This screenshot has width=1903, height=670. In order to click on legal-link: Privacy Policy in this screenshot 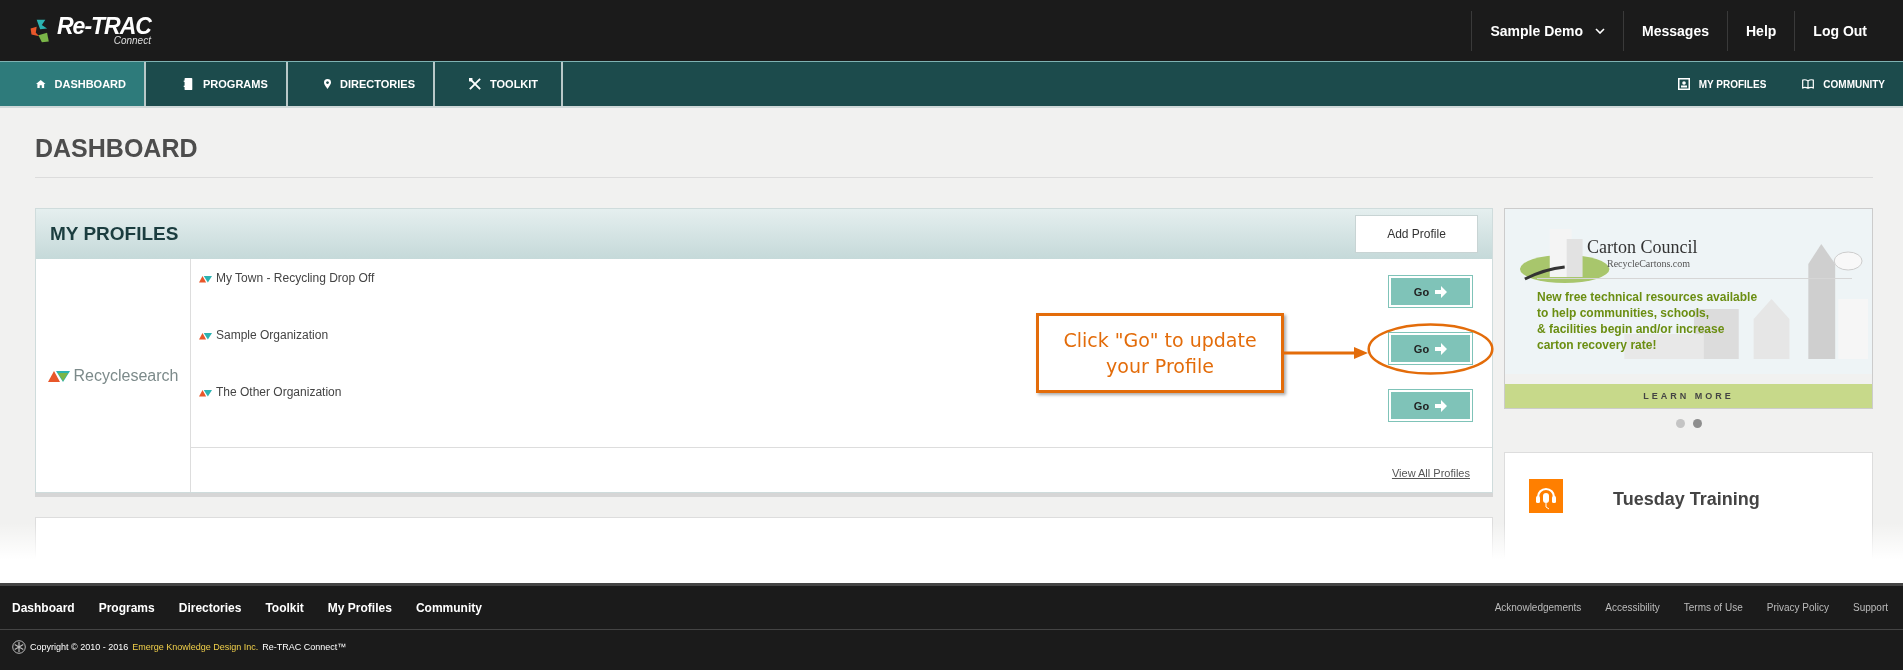, I will do `click(1797, 607)`.